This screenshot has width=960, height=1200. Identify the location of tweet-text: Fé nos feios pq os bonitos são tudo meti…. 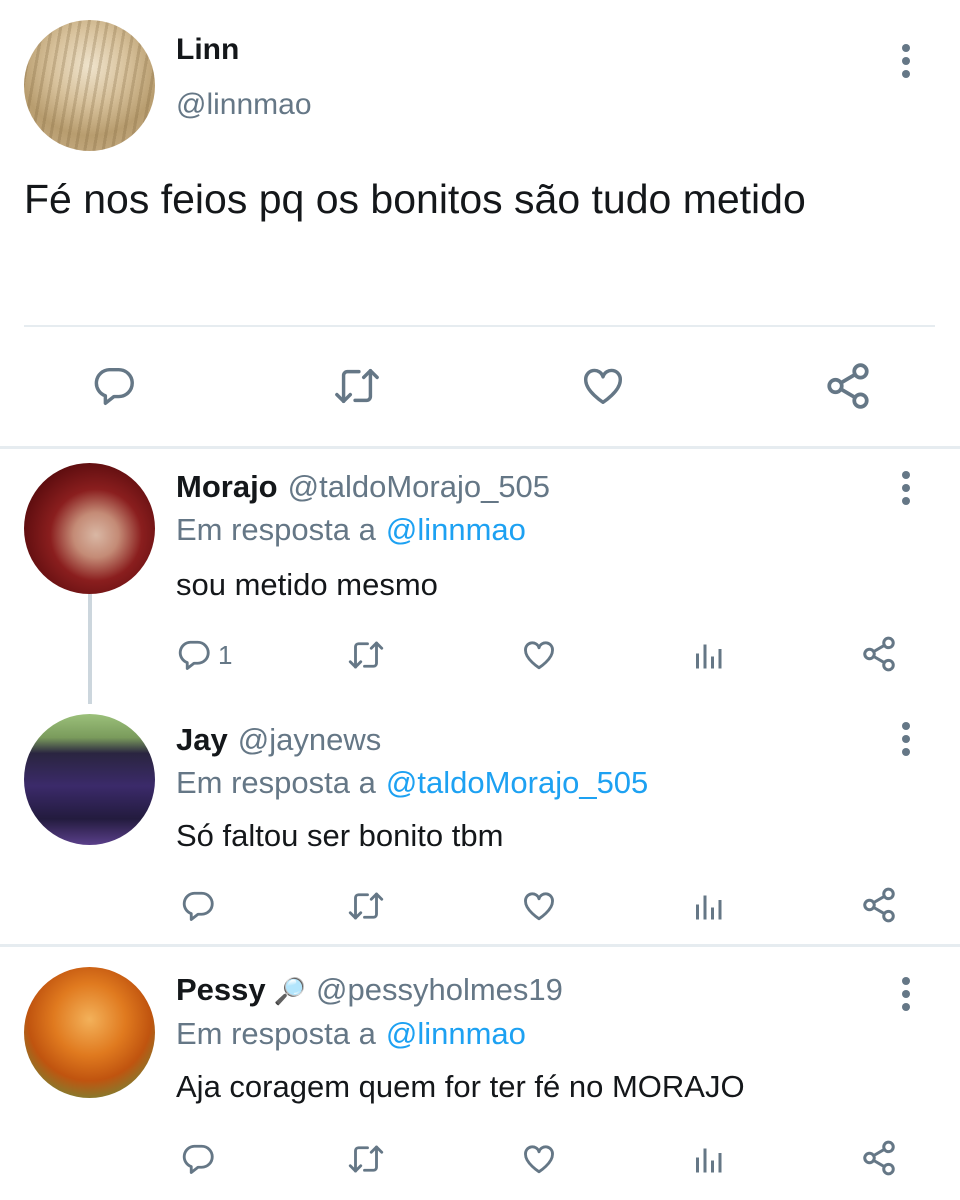
(415, 199).